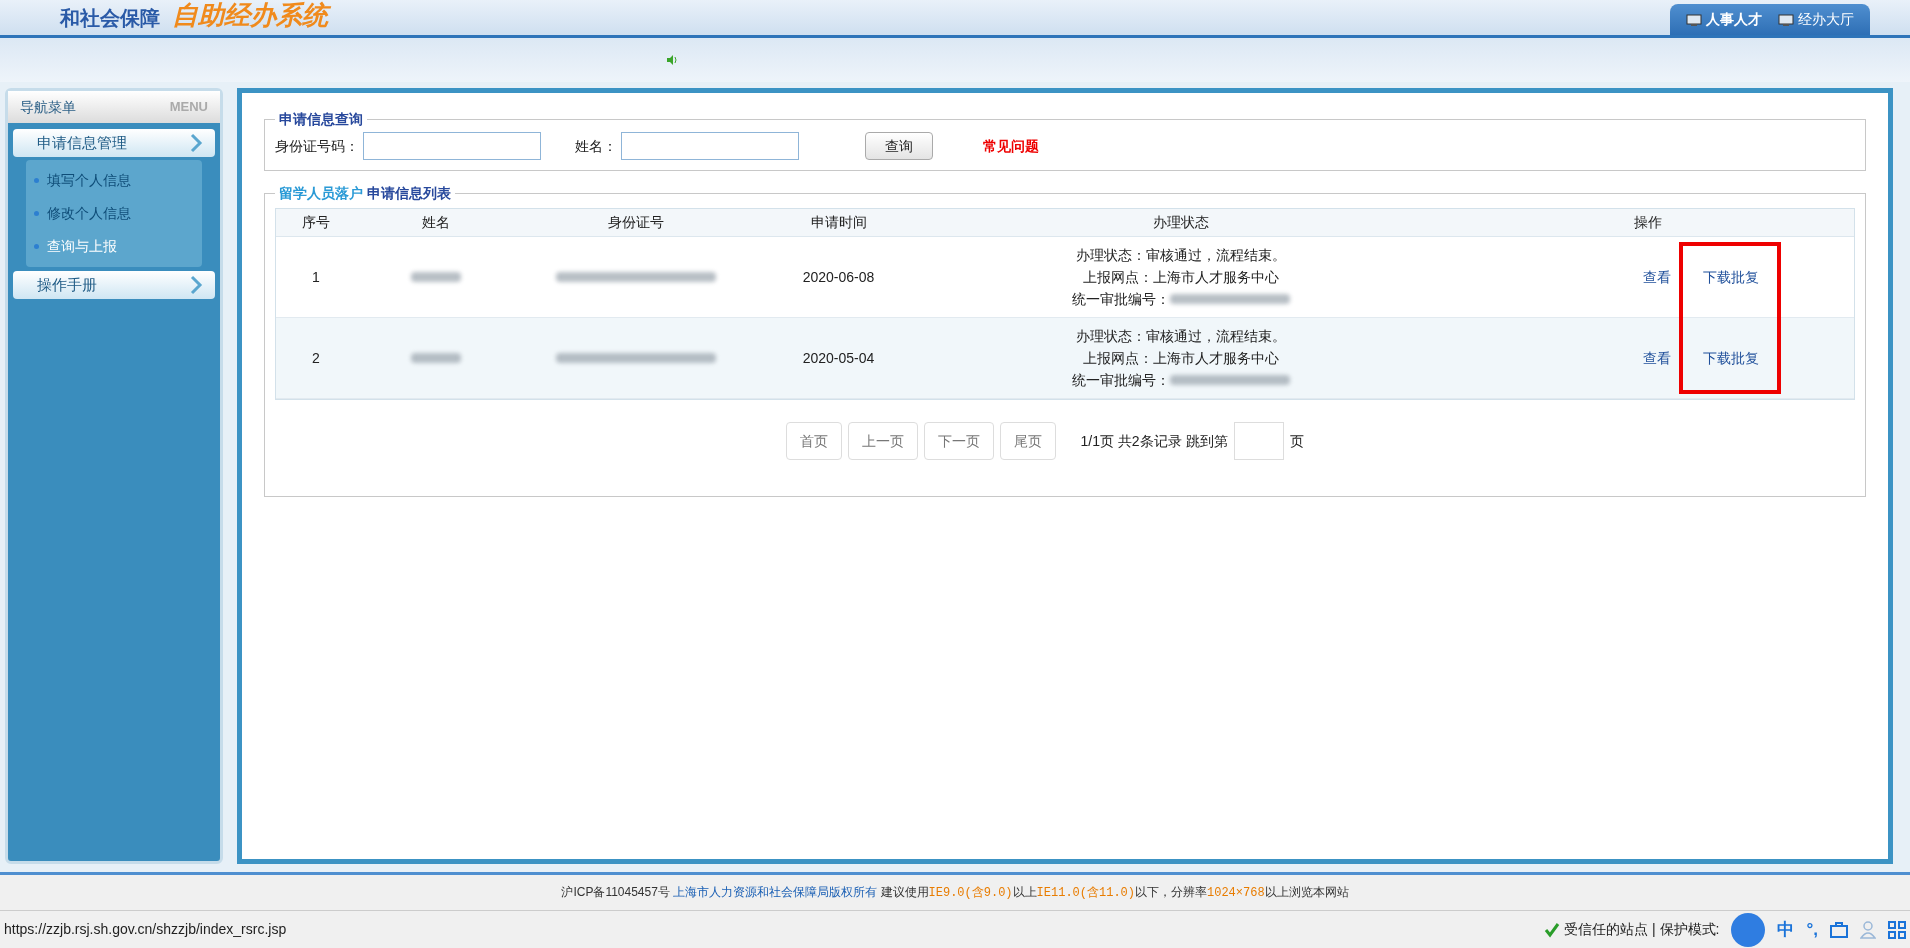 This screenshot has height=948, width=1910. What do you see at coordinates (316, 277) in the screenshot?
I see `table-cell-text: 1` at bounding box center [316, 277].